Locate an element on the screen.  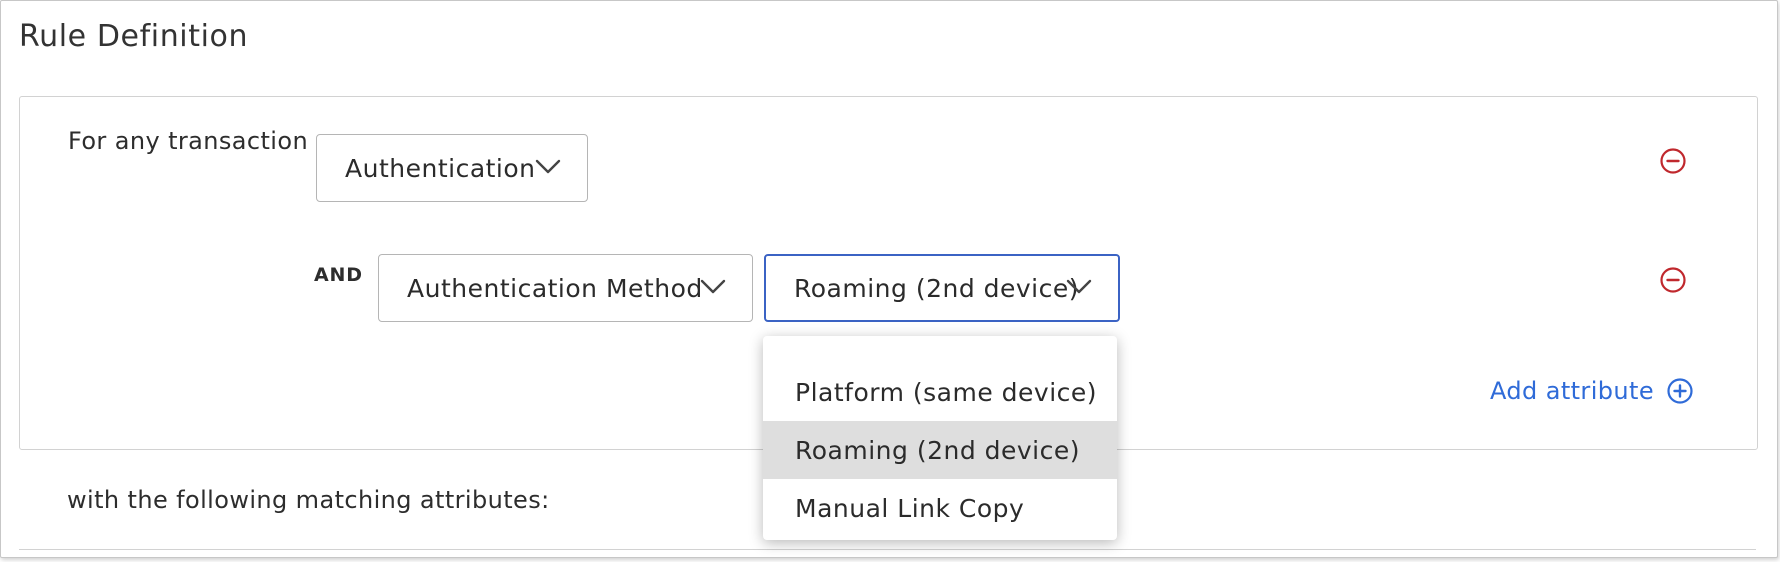
attribute-select: Authentication Method is located at coordinates (565, 288).